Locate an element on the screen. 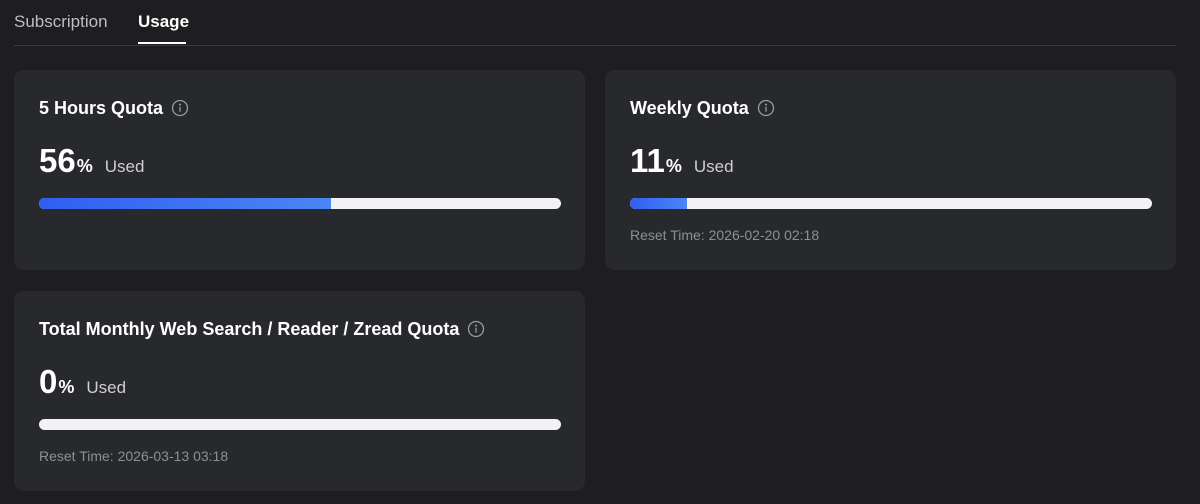  usage-percent-value: 11 is located at coordinates (647, 160).